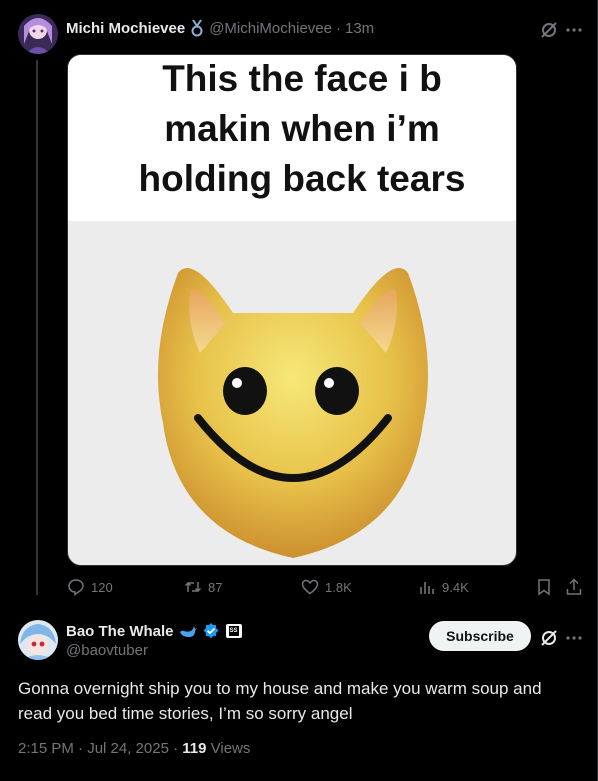 The height and width of the screenshot is (781, 598). What do you see at coordinates (427, 588) in the screenshot?
I see `analytics-icon` at bounding box center [427, 588].